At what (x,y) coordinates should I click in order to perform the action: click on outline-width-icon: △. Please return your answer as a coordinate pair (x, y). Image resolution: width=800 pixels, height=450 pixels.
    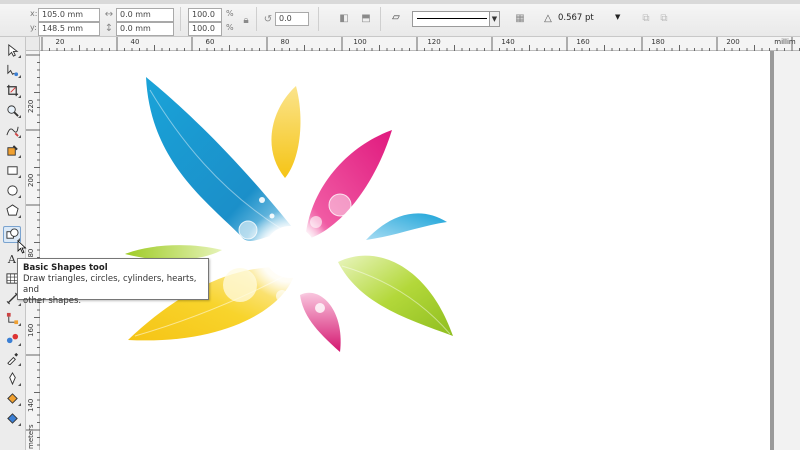
    Looking at the image, I should click on (548, 18).